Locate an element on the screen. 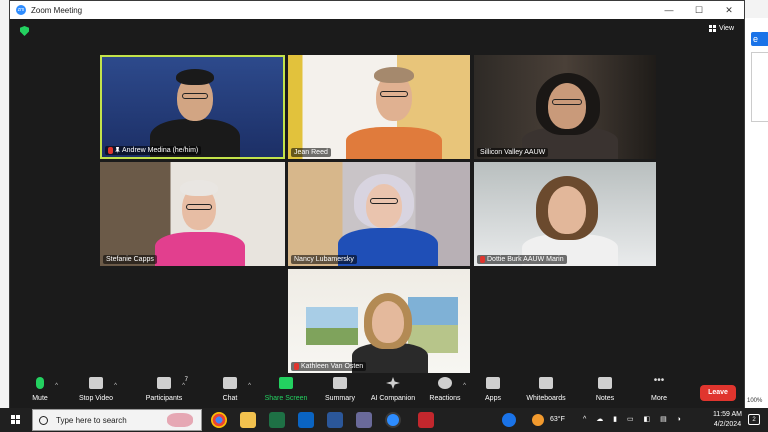 The height and width of the screenshot is (432, 768). view-label: View is located at coordinates (726, 28).